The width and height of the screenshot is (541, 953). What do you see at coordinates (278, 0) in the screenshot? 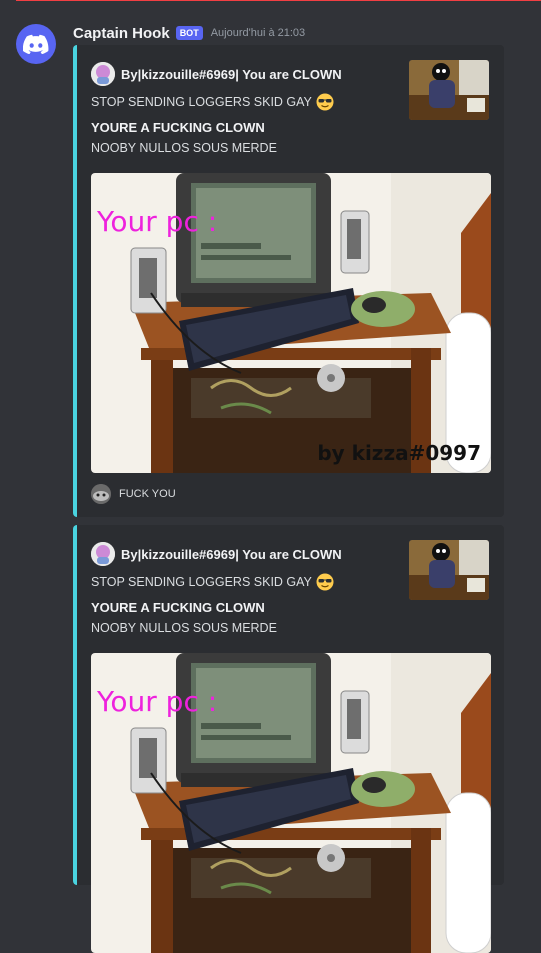
I see `new-messages-divider` at bounding box center [278, 0].